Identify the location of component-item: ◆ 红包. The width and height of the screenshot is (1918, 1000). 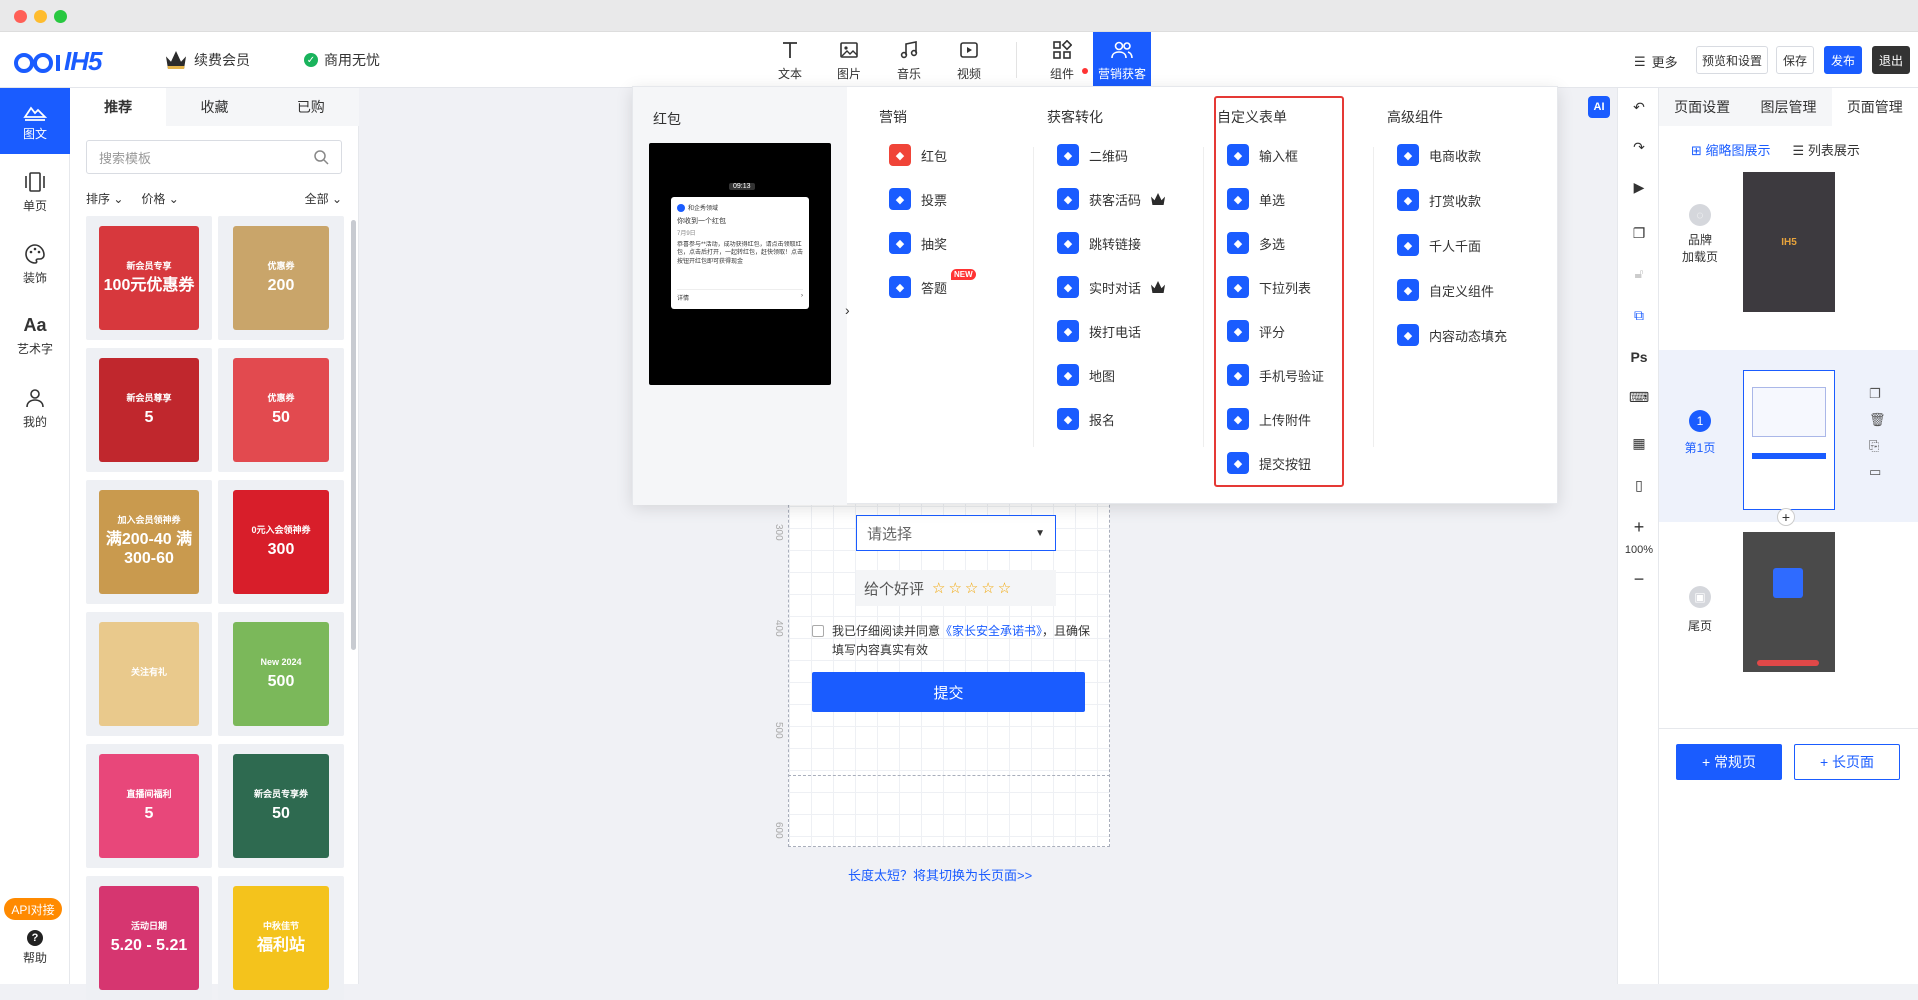
(918, 155).